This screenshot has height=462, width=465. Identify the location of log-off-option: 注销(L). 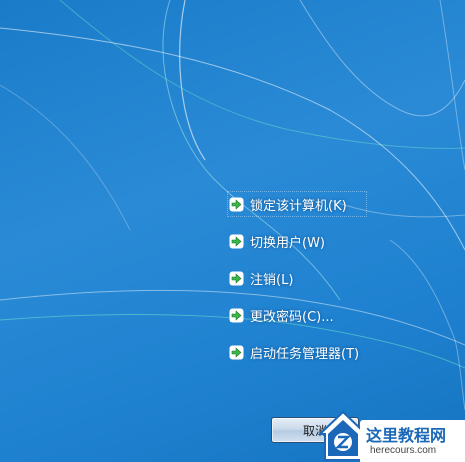
(347, 278).